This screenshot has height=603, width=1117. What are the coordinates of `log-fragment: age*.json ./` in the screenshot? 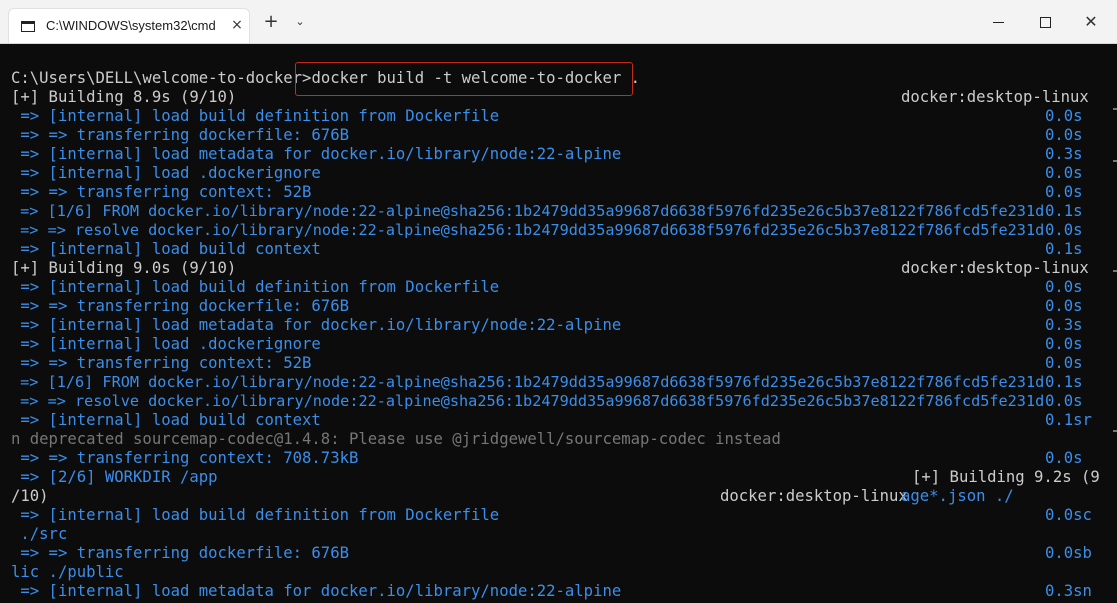 It's located at (957, 496).